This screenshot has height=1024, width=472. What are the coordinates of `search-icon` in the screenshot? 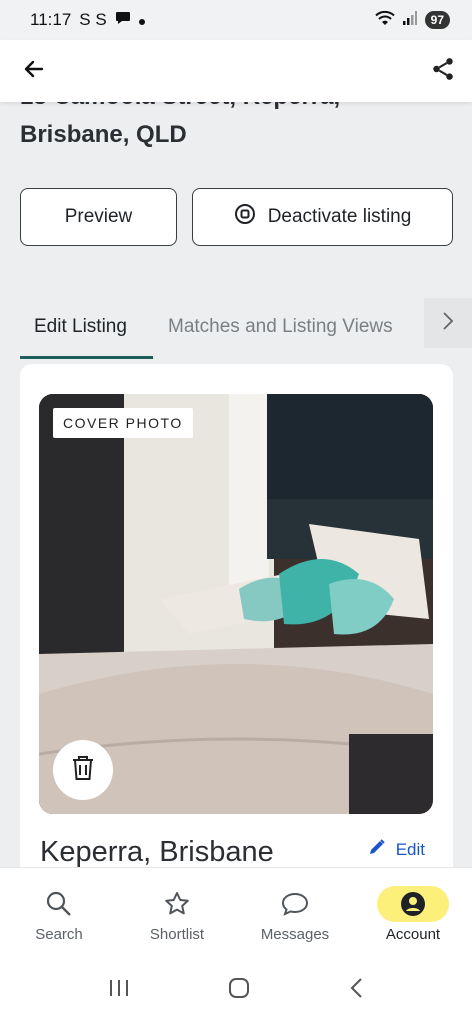 It's located at (59, 904).